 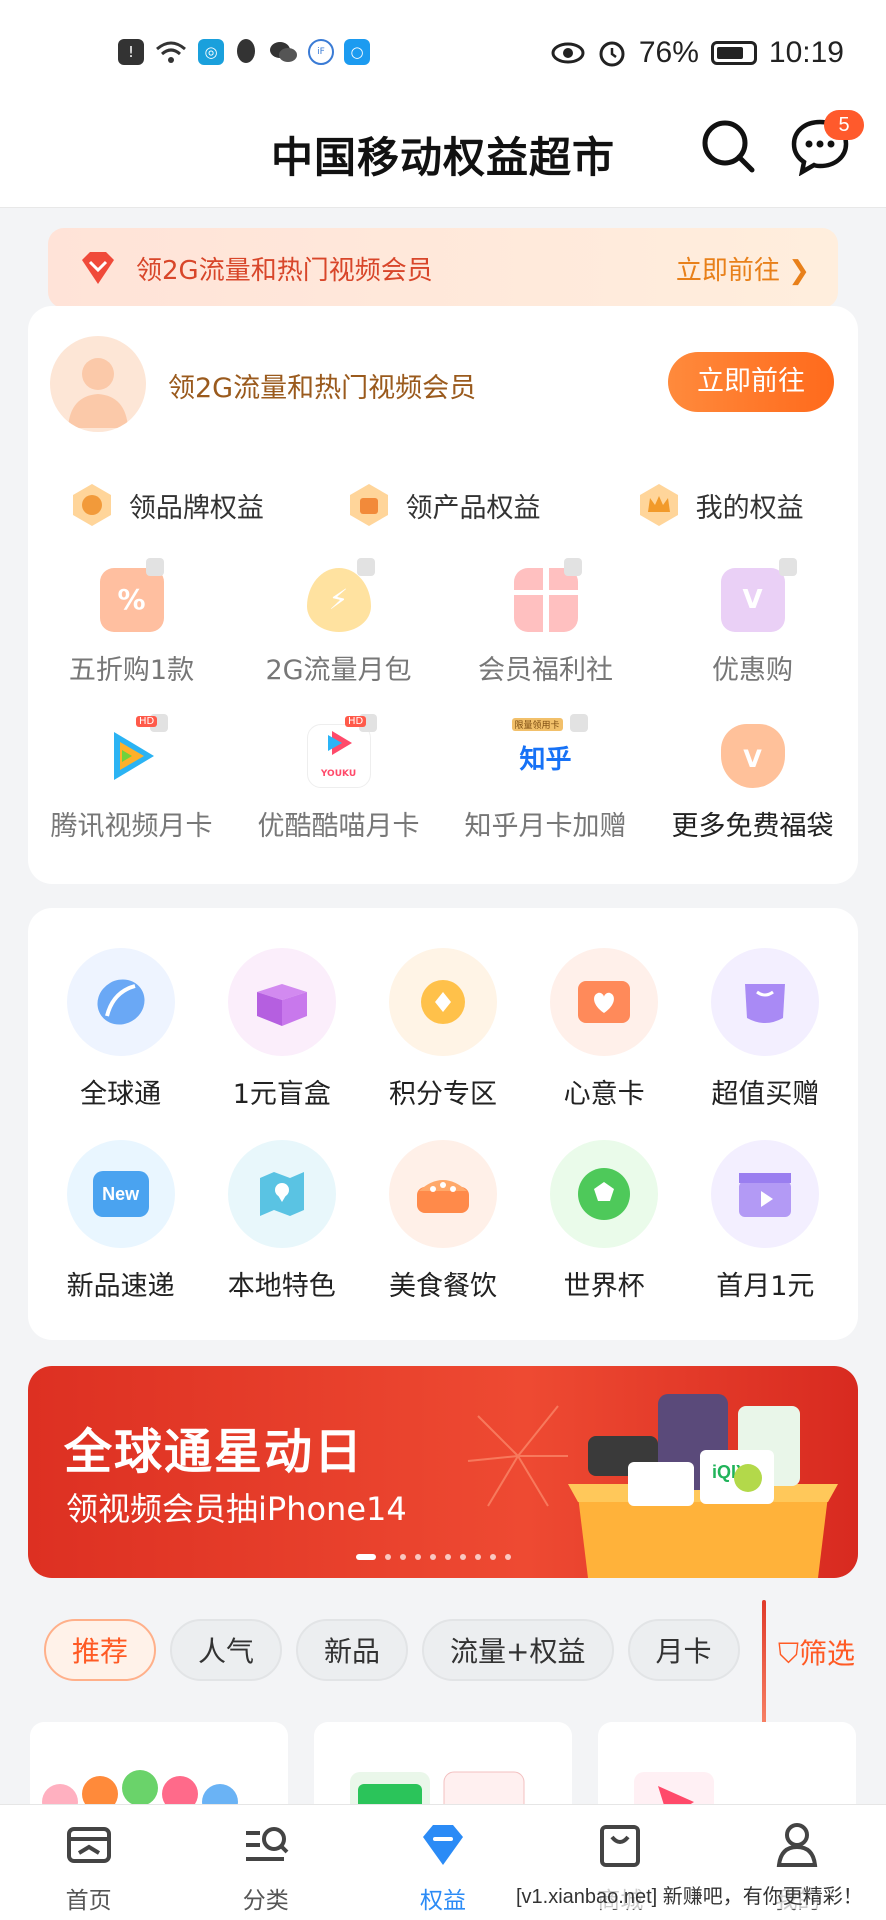 I want to click on service-points: 积分专区, so click(x=443, y=1029).